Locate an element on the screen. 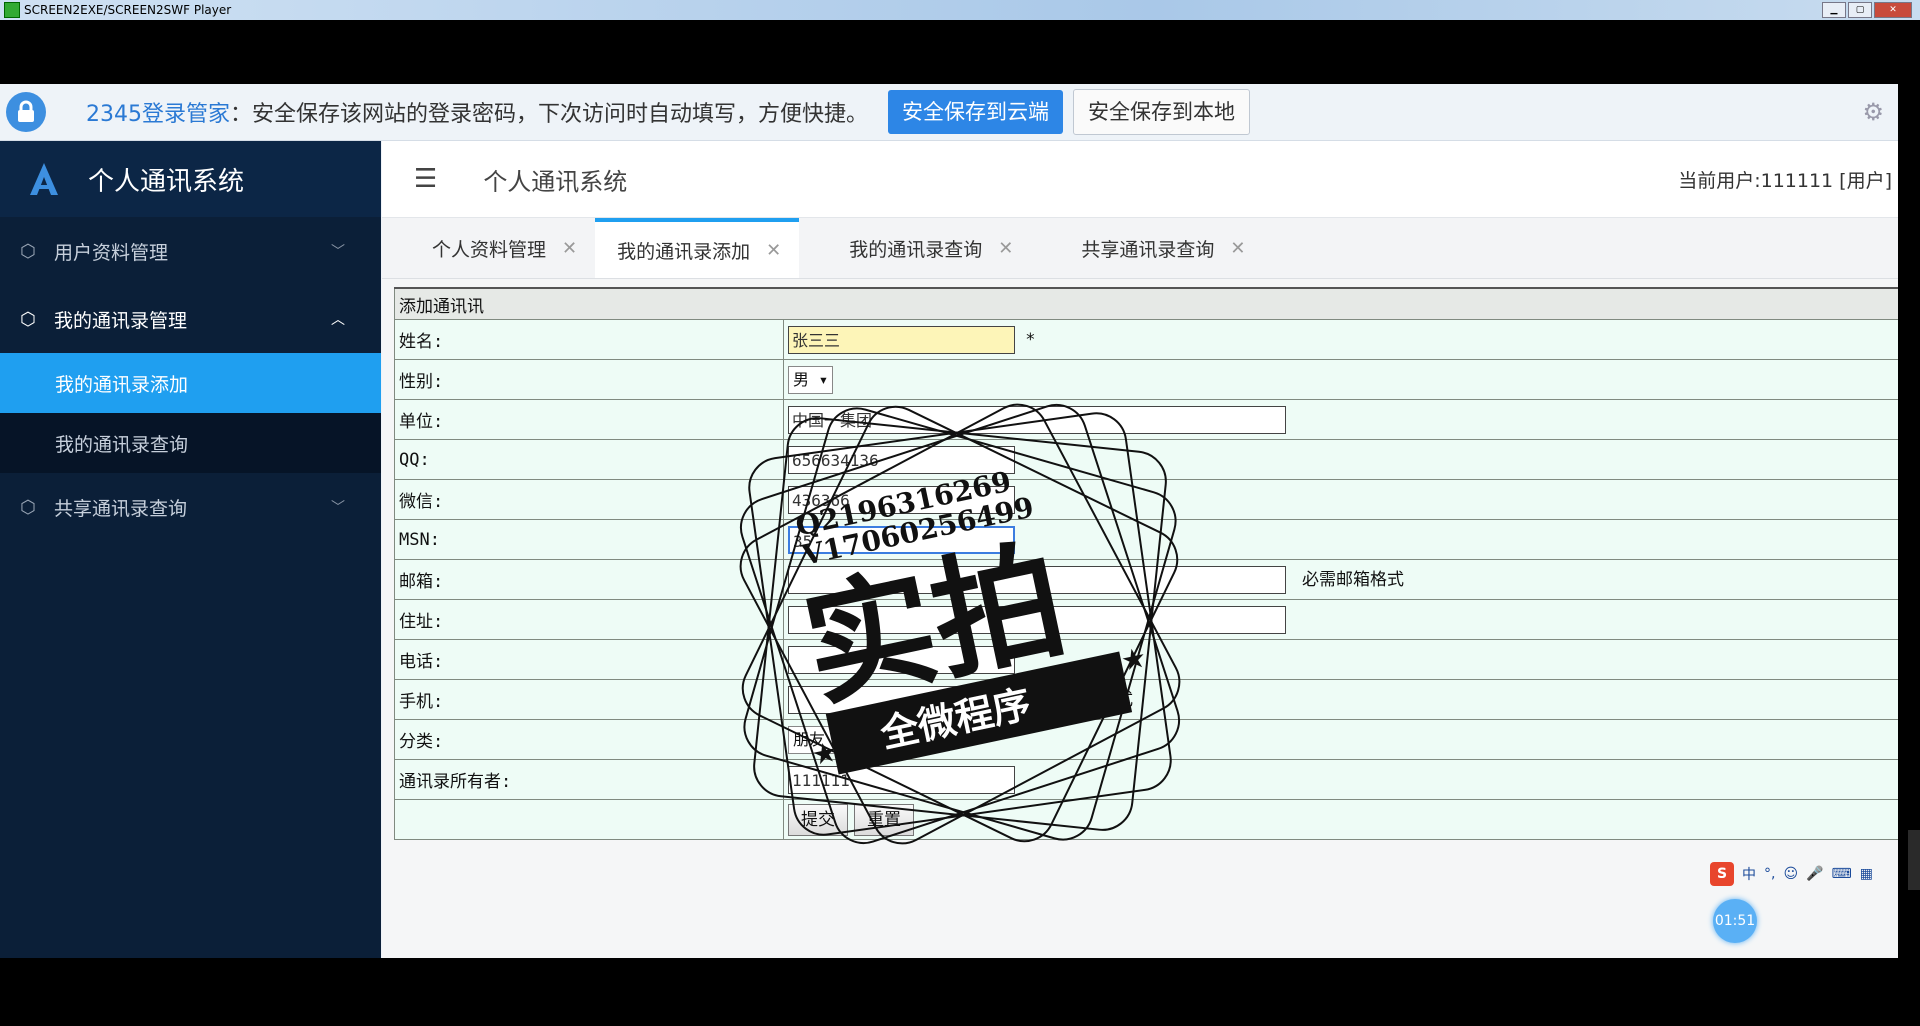 This screenshot has height=1026, width=1920. reset-button: 重置 is located at coordinates (884, 819).